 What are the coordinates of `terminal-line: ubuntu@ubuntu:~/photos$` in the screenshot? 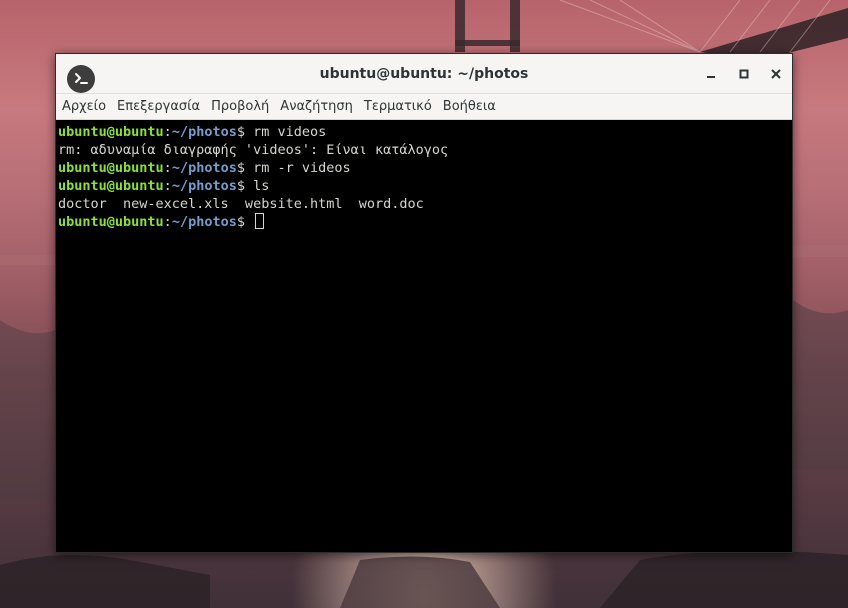 It's located at (424, 222).